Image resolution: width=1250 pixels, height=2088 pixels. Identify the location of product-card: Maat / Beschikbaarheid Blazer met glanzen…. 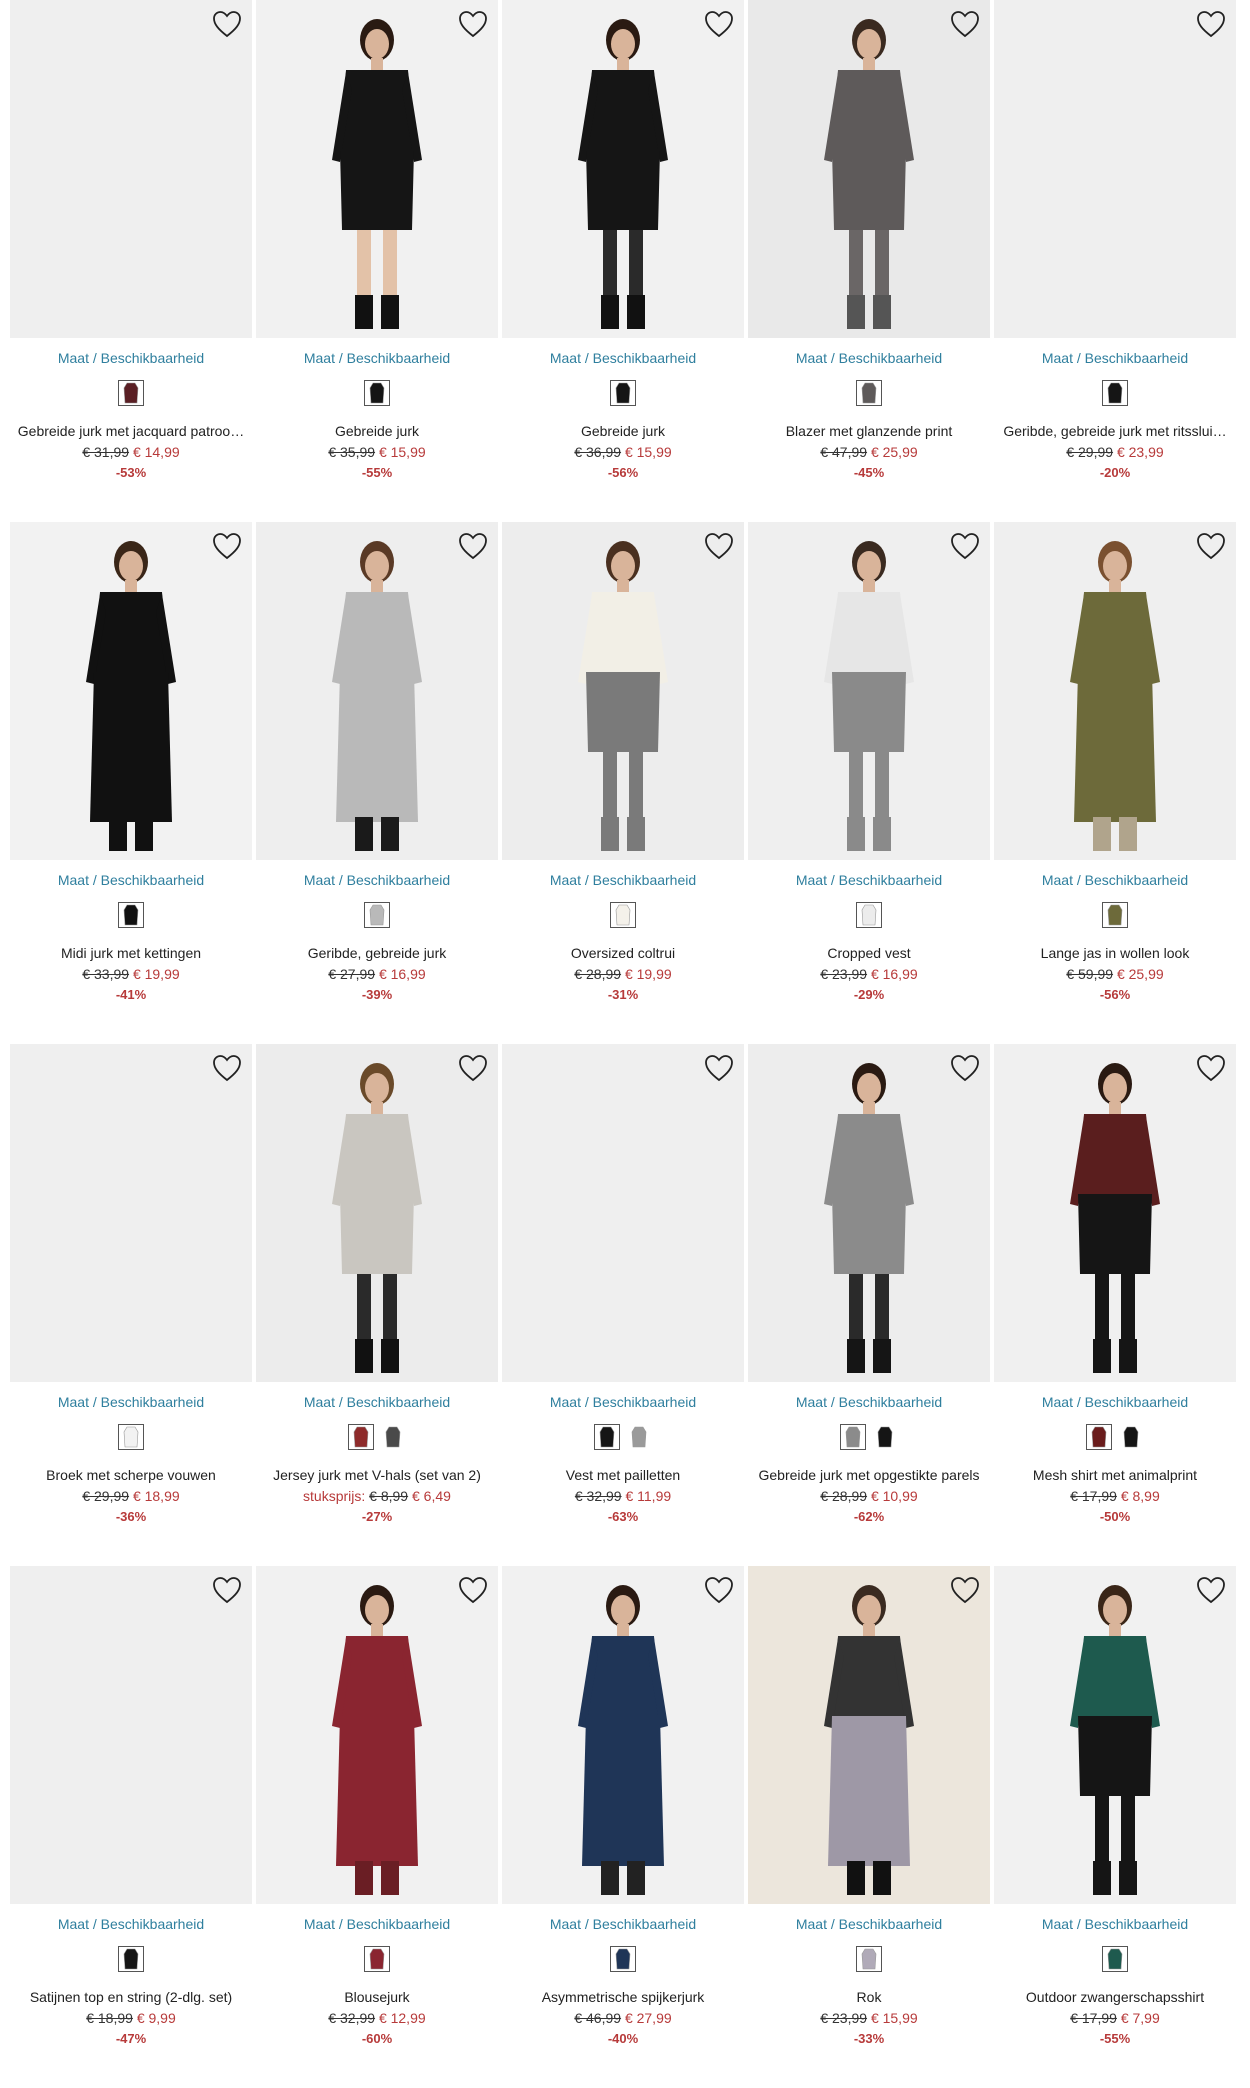
(871, 261).